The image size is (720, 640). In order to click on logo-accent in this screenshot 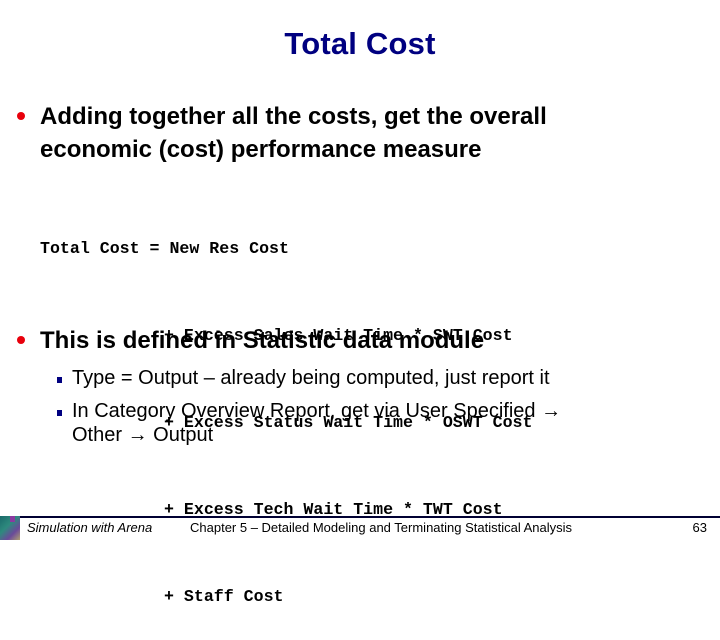, I will do `click(12, 519)`.